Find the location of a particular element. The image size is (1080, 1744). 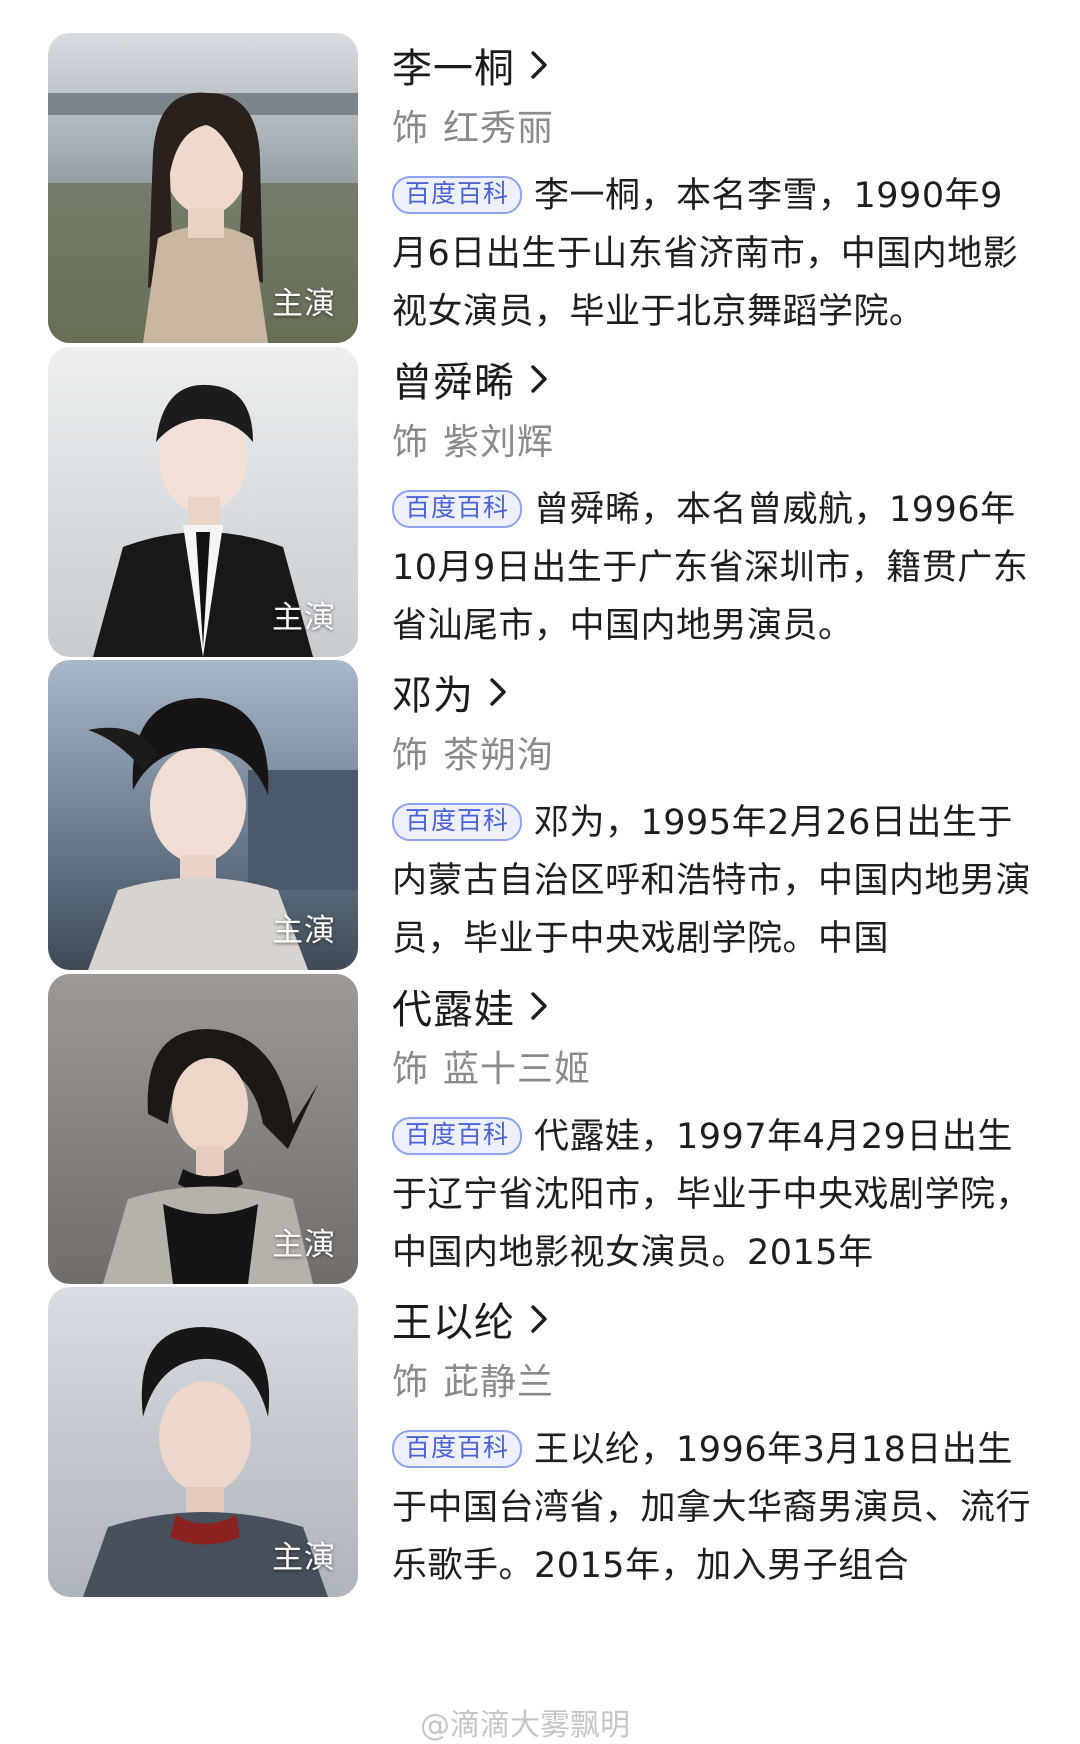

character-role: 饰 茶朔洵 is located at coordinates (712, 752).